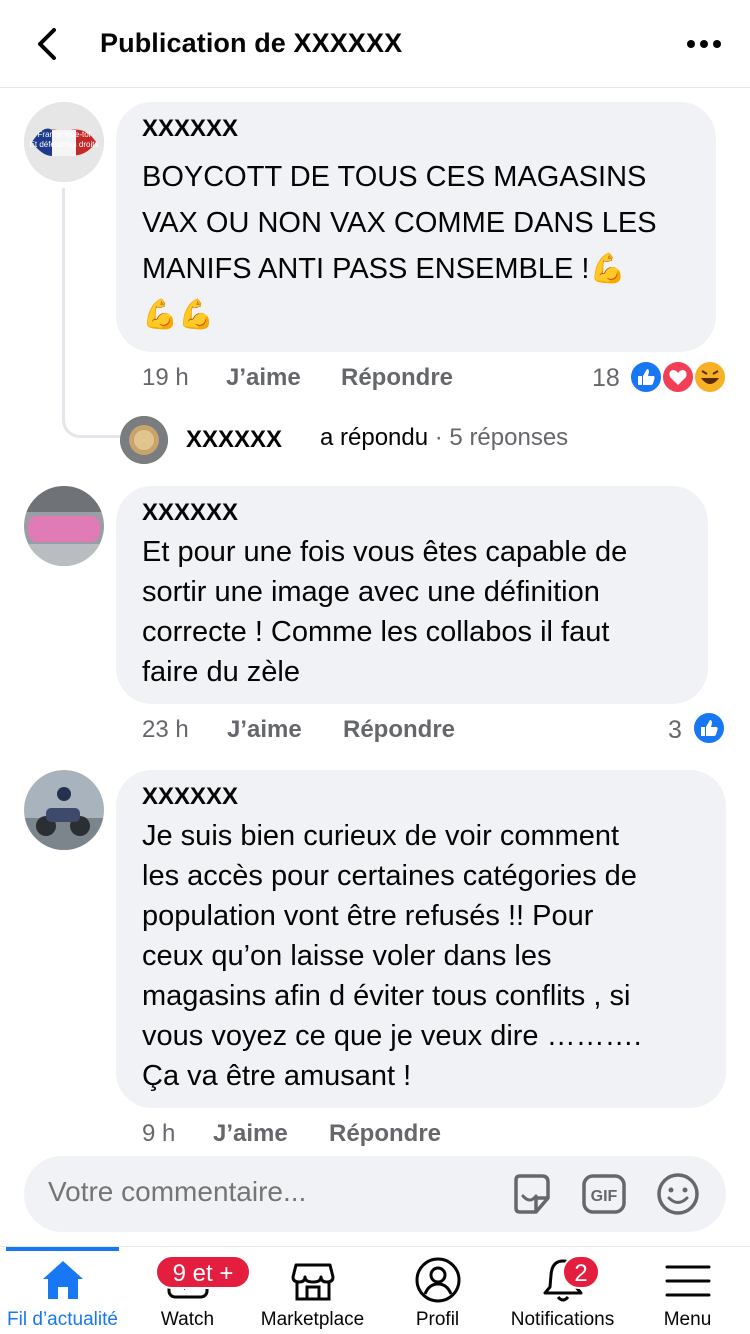  What do you see at coordinates (313, 1282) in the screenshot?
I see `marketplace-icon` at bounding box center [313, 1282].